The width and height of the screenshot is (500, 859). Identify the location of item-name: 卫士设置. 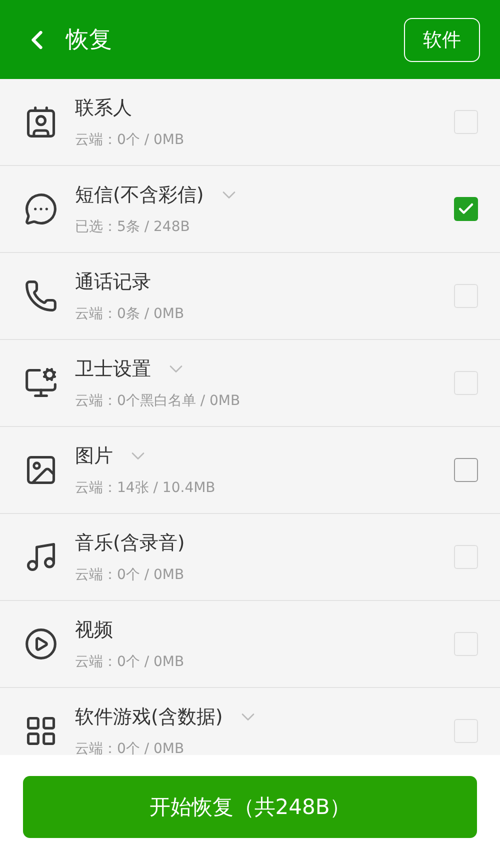
(113, 369).